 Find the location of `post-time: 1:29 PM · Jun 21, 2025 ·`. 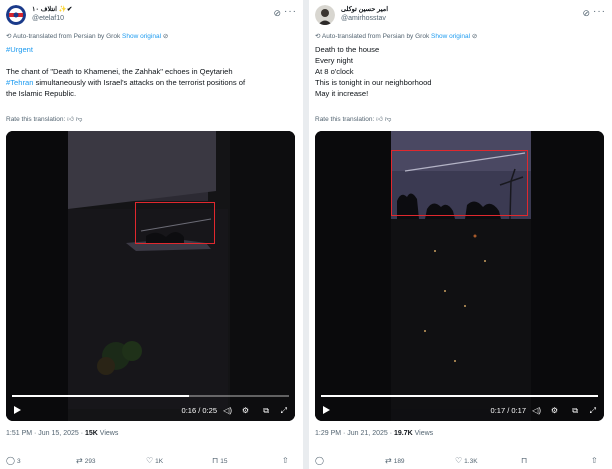

post-time: 1:29 PM · Jun 21, 2025 · is located at coordinates (354, 433).